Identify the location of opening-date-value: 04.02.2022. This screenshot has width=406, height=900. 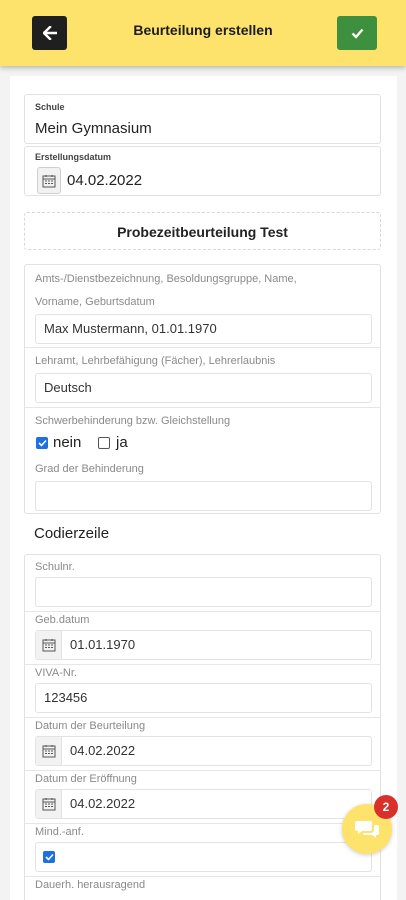
(103, 803).